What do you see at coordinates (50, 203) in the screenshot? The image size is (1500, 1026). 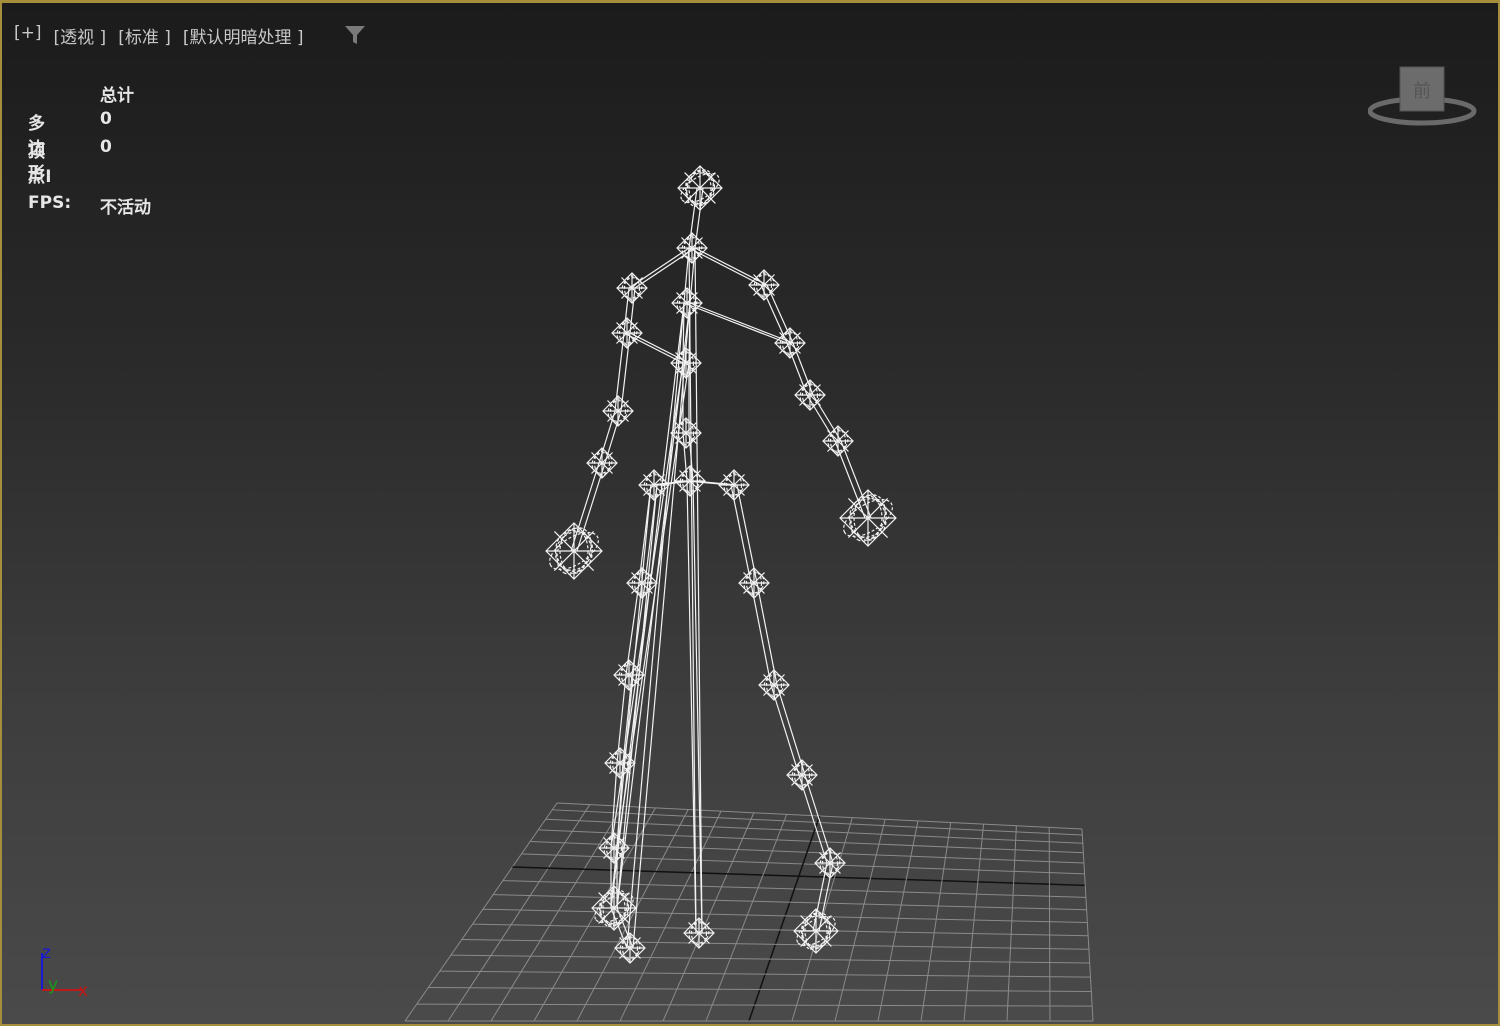 I see `fps-label: FPS:` at bounding box center [50, 203].